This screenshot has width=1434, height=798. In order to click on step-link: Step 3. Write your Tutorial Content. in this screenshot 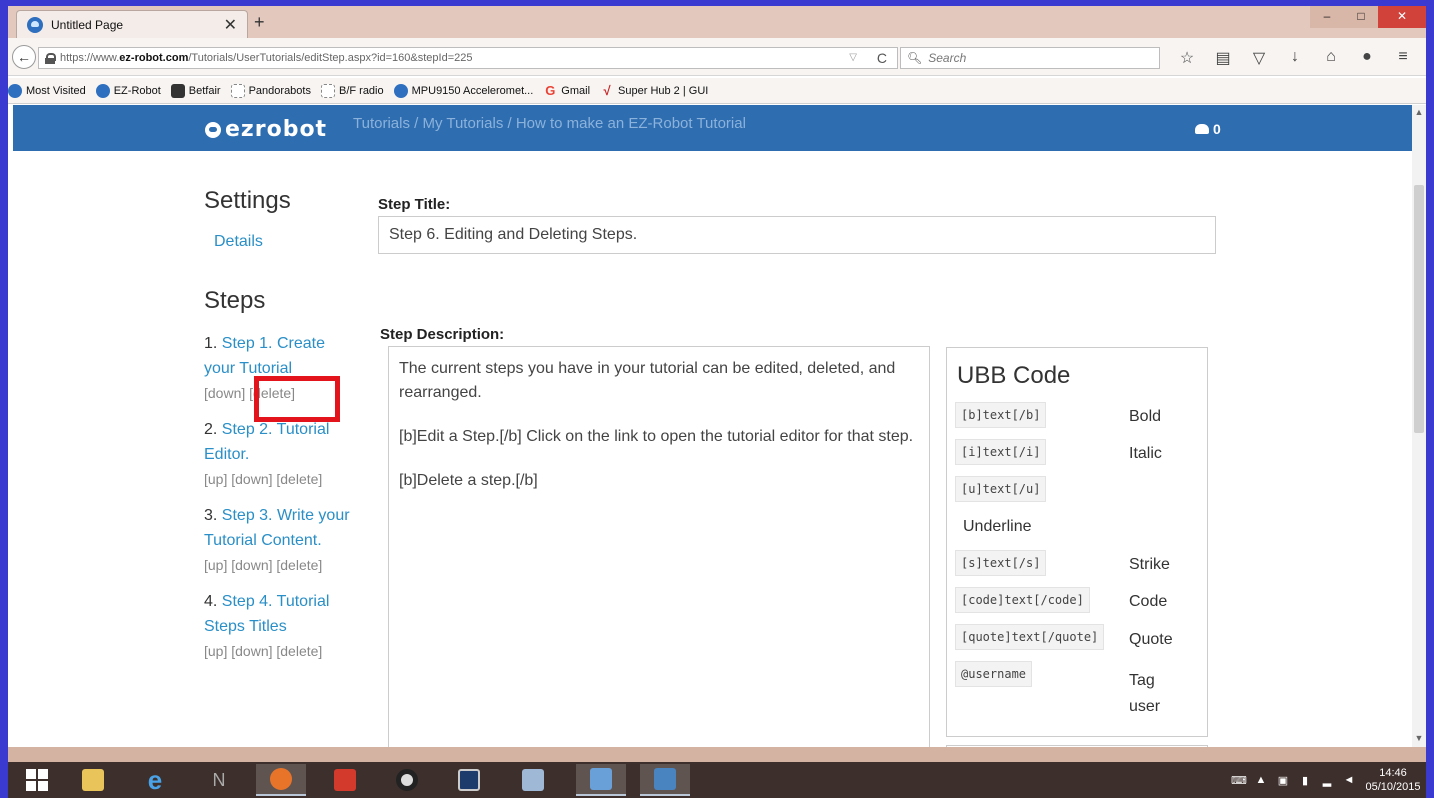, I will do `click(277, 528)`.